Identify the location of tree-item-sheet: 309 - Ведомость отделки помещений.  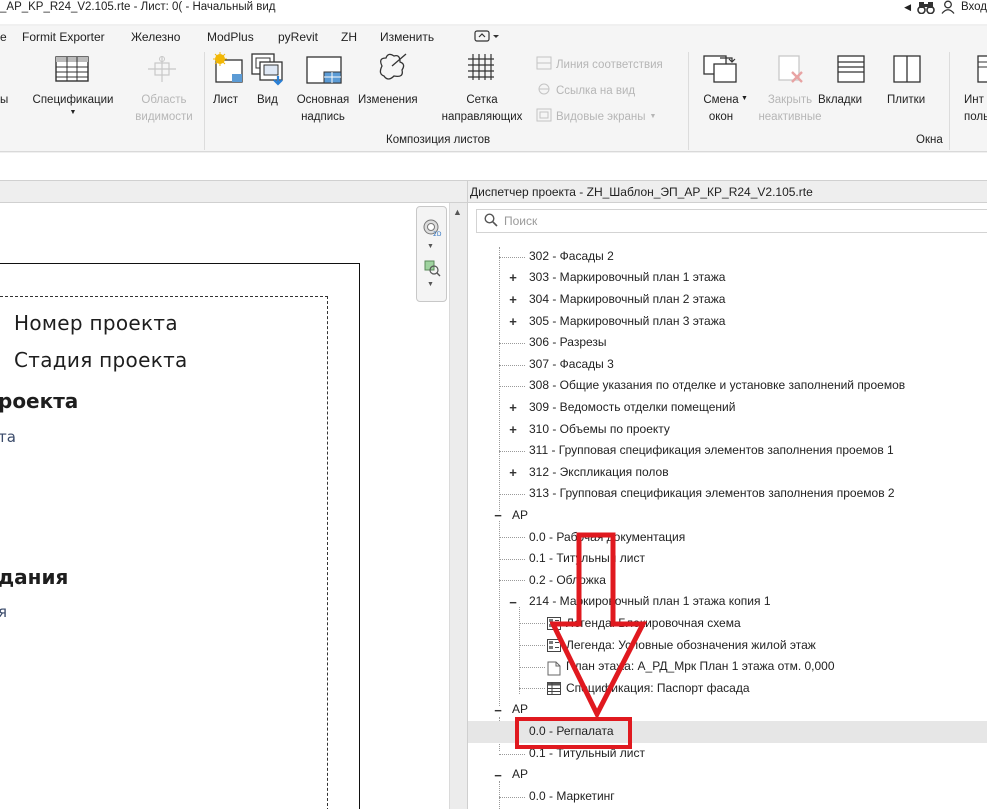
(632, 408).